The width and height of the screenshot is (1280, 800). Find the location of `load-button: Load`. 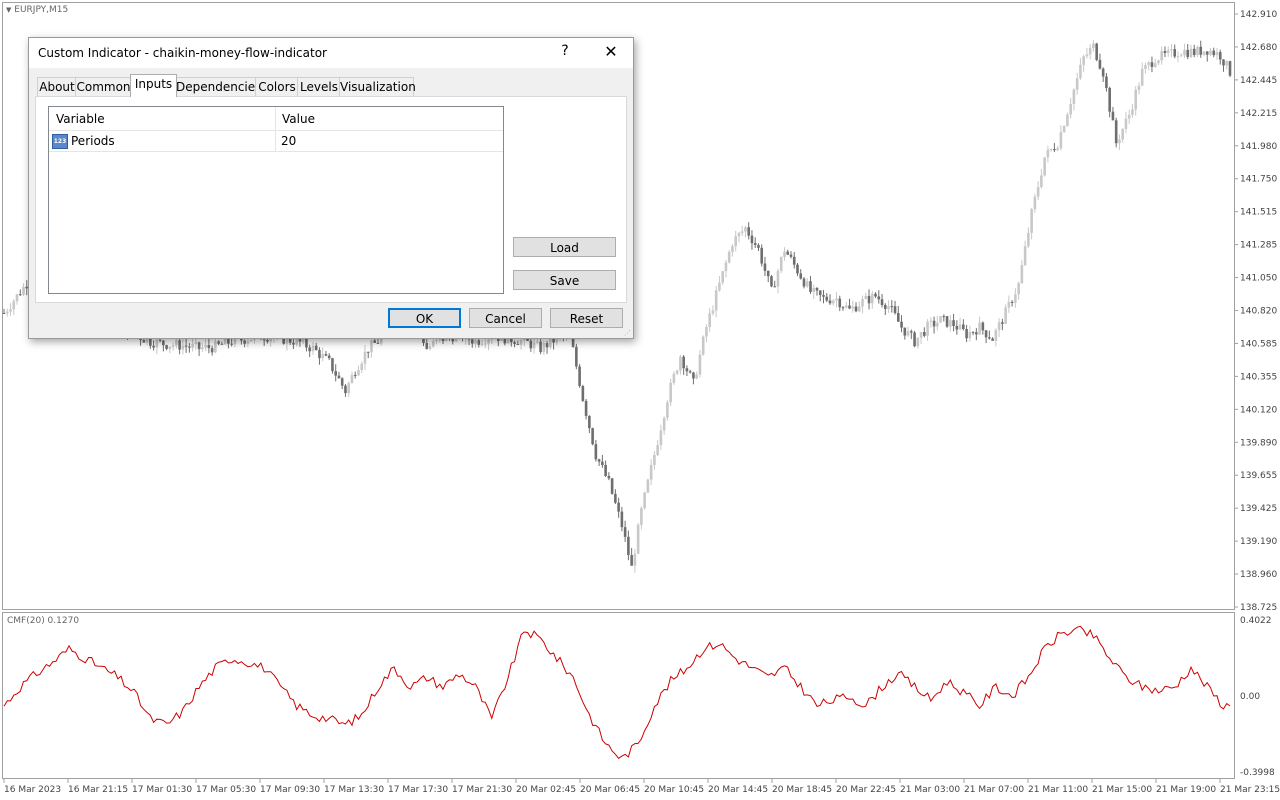

load-button: Load is located at coordinates (564, 247).